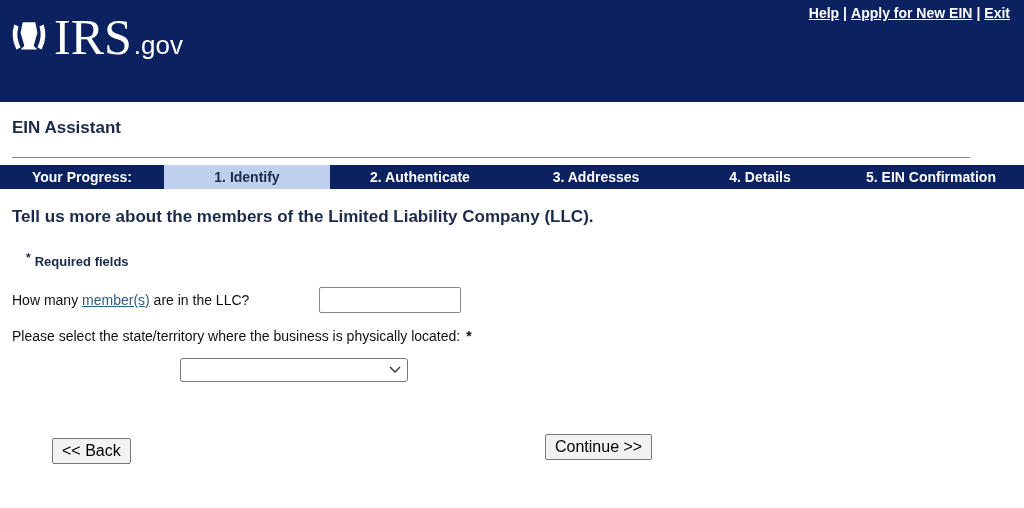  Describe the element at coordinates (596, 177) in the screenshot. I see `progress-step: 3. Addresses` at that location.